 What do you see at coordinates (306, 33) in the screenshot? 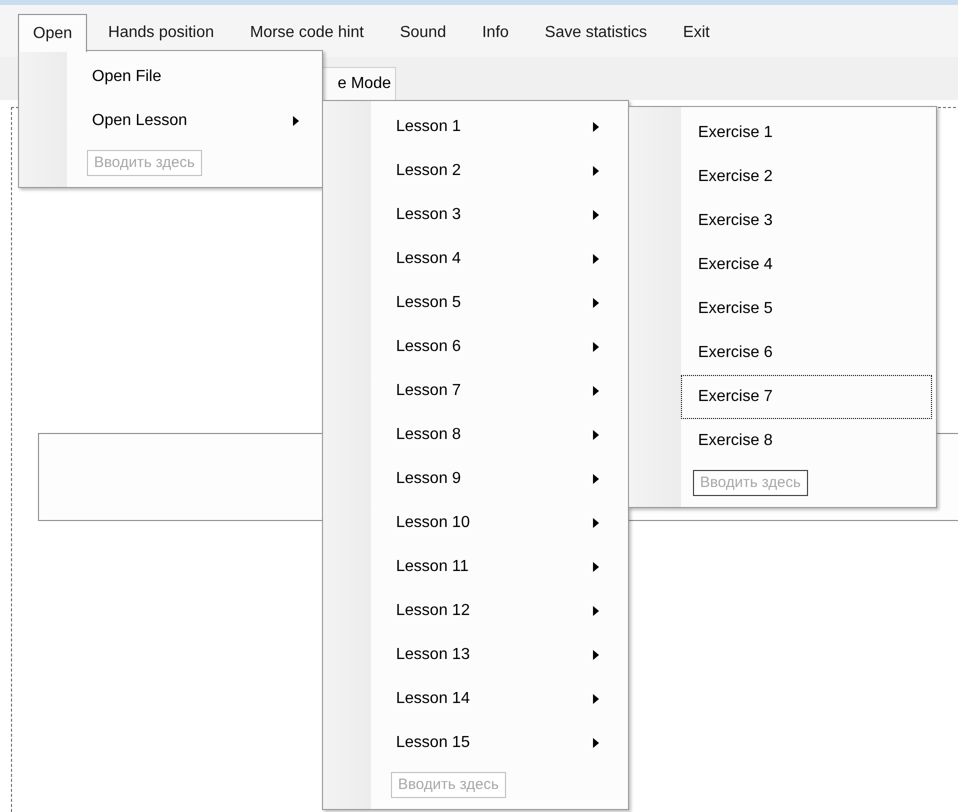
I see `menu-bar-item: Morse code hint` at bounding box center [306, 33].